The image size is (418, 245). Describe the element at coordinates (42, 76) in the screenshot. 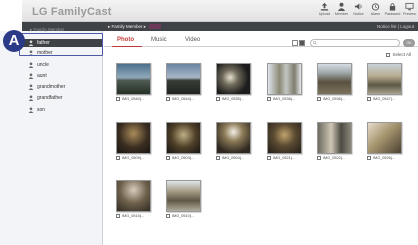

I see `sidebar-item-label: aunt` at that location.